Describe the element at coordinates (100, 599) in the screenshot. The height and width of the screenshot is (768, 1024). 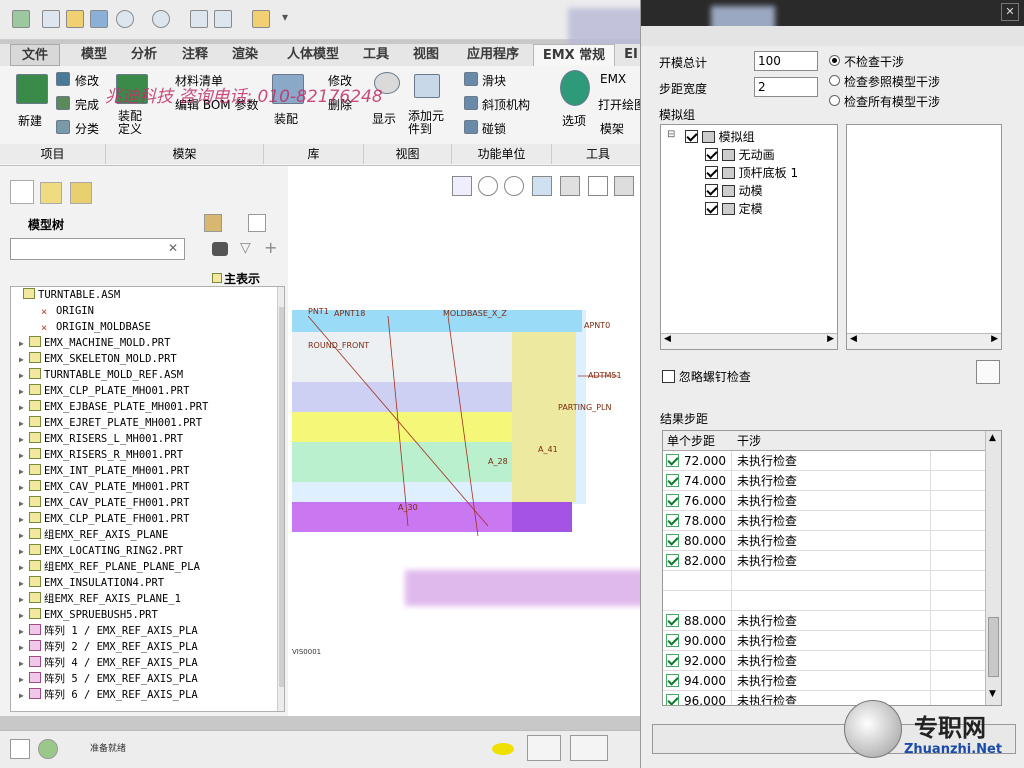
I see `tree-item: ▶ 组EMX_REF_AXIS_PLANE_1` at that location.